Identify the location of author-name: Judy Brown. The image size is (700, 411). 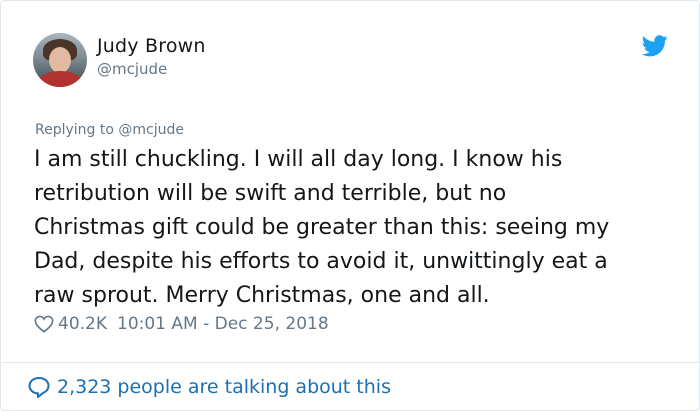
(151, 46).